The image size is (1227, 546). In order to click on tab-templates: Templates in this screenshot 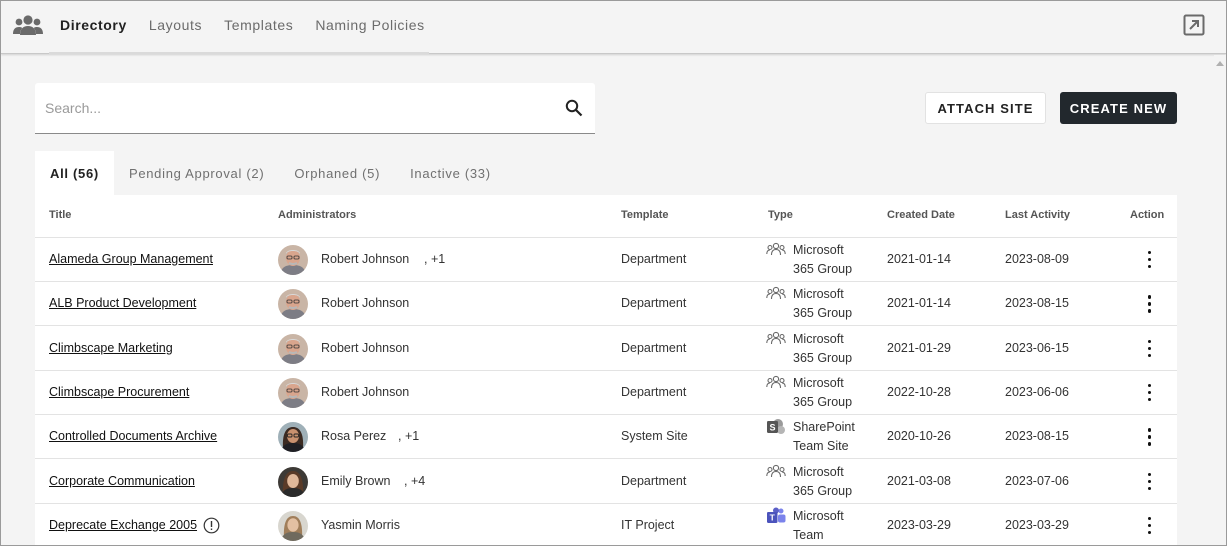, I will do `click(258, 27)`.